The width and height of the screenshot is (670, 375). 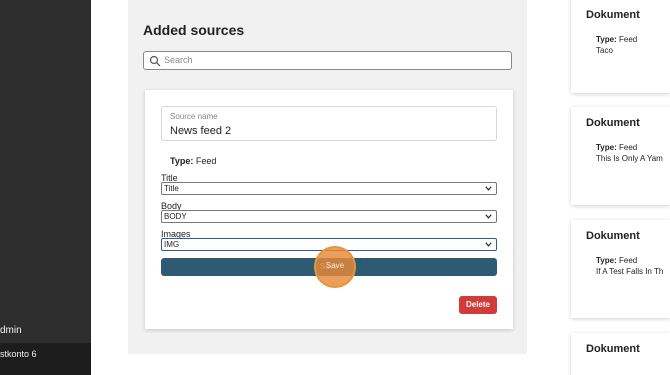 I want to click on click-highlight: Save, so click(x=335, y=267).